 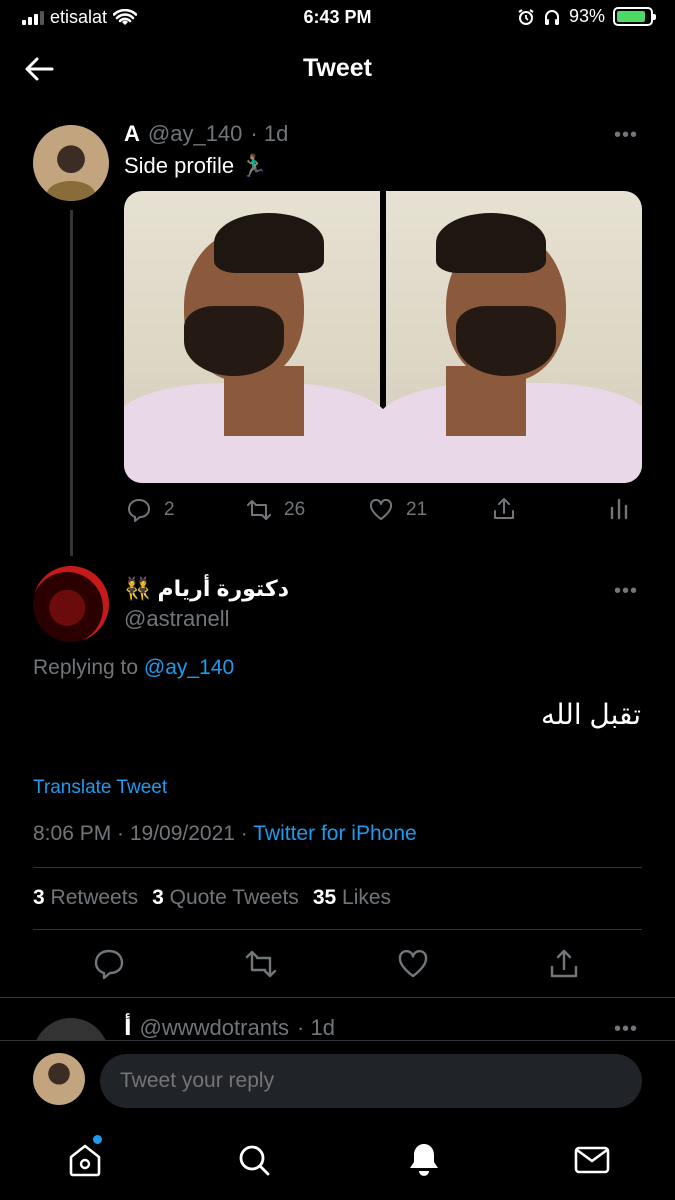 I want to click on retweets-stat-count: 3, so click(x=39, y=897).